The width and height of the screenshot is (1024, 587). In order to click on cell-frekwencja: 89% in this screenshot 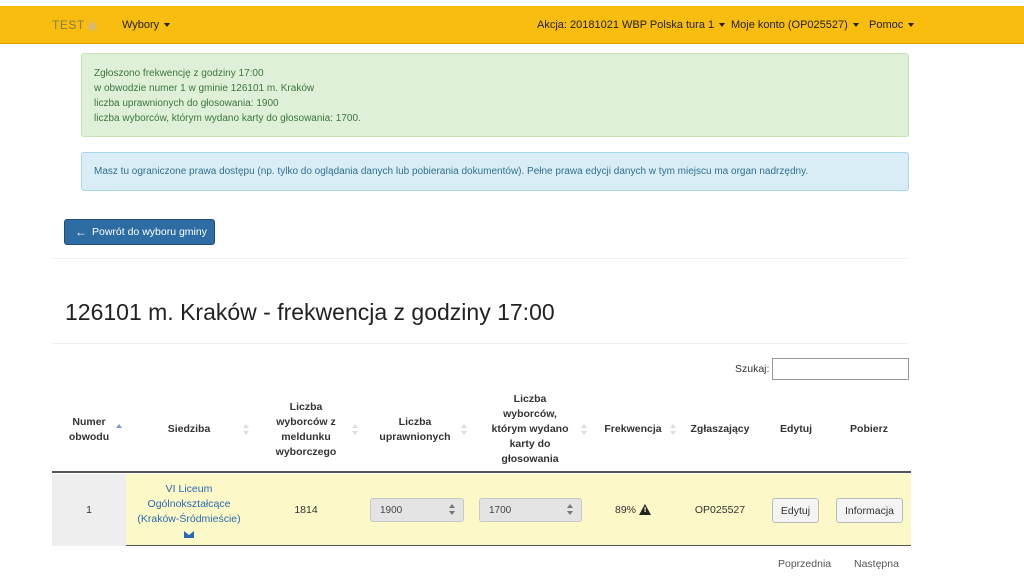, I will do `click(633, 510)`.